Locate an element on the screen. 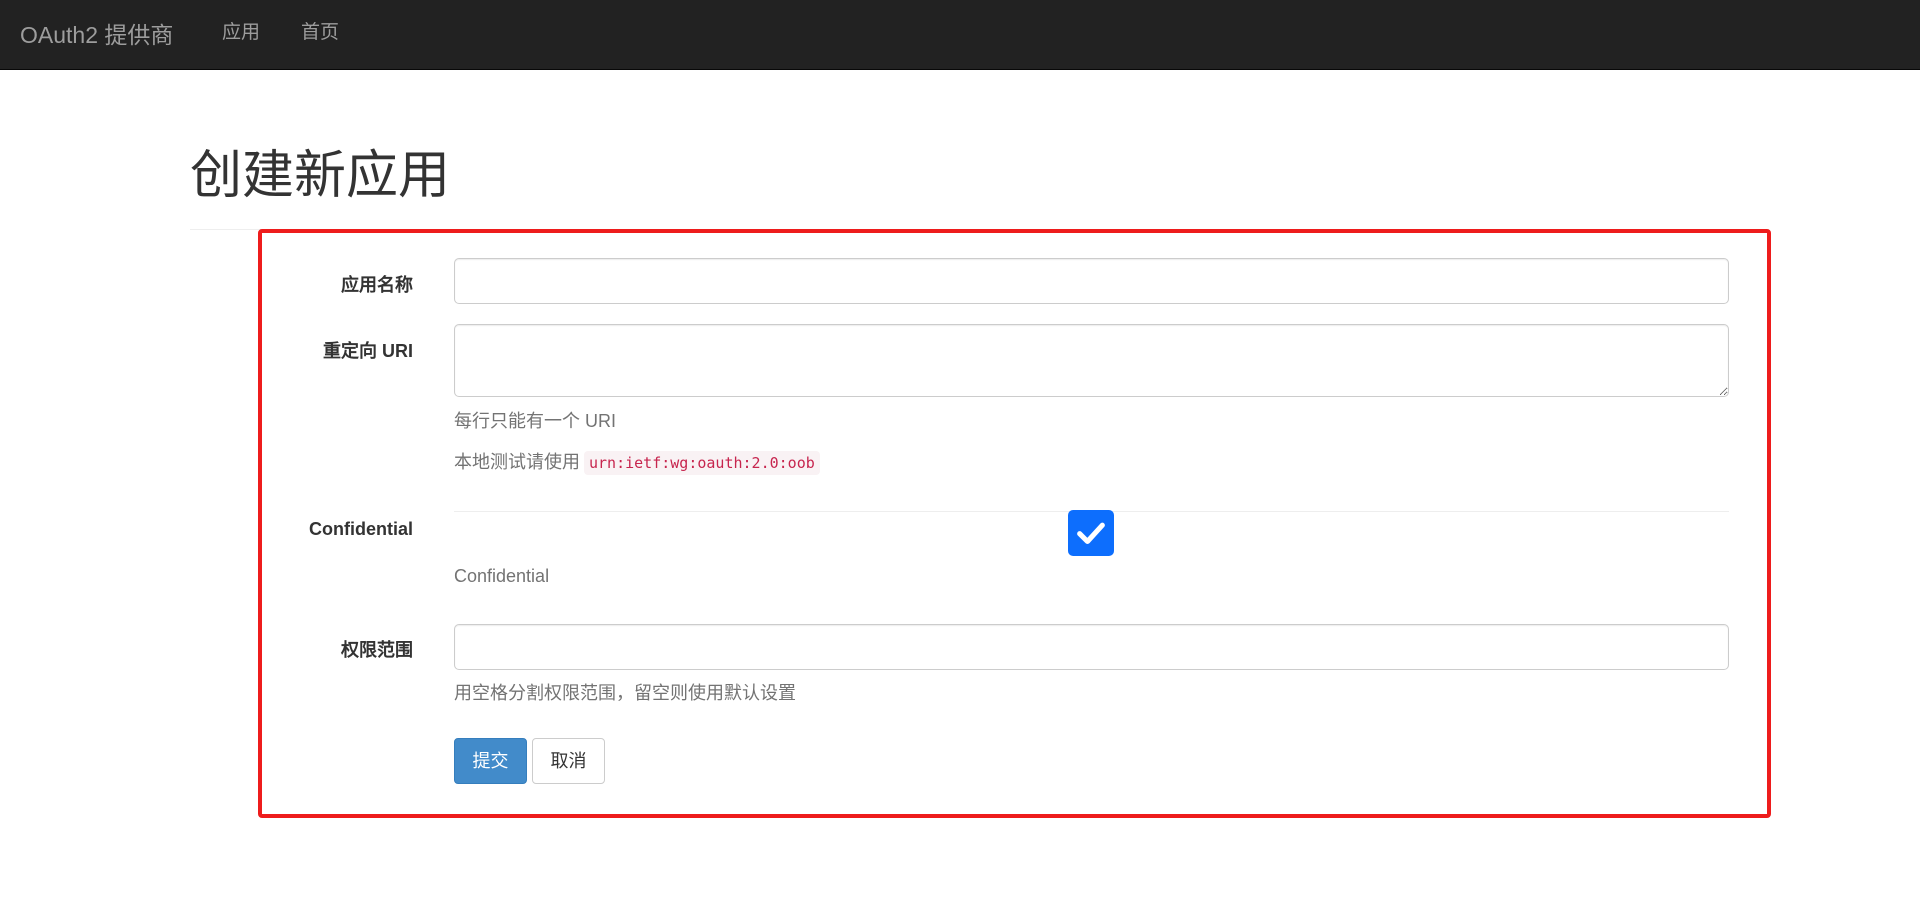  oob-uri-code: urn:ietf:wg:oauth:2.0:oob is located at coordinates (702, 463).